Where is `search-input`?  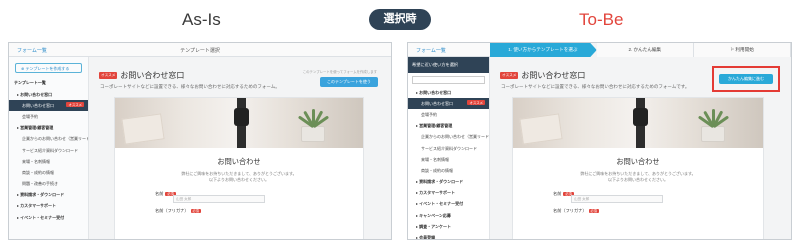 search-input is located at coordinates (448, 80).